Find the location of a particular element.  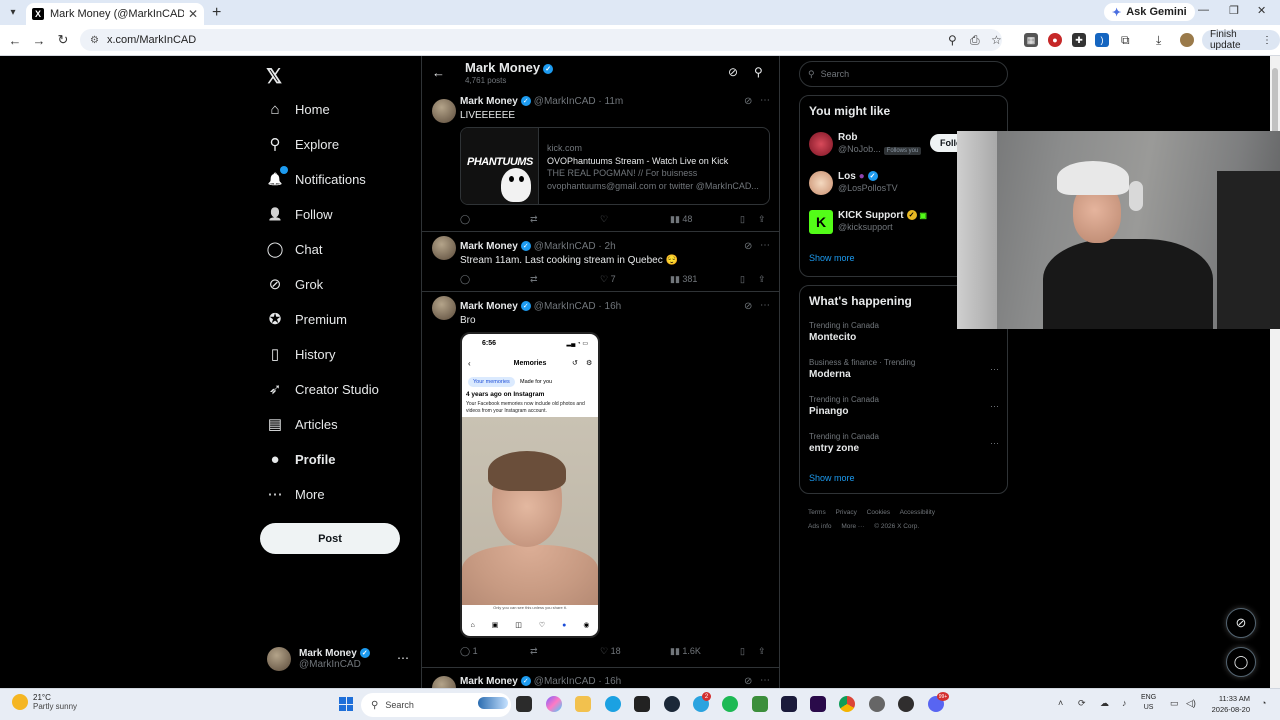

views-icon: ▮▮ 381 is located at coordinates (683, 279).